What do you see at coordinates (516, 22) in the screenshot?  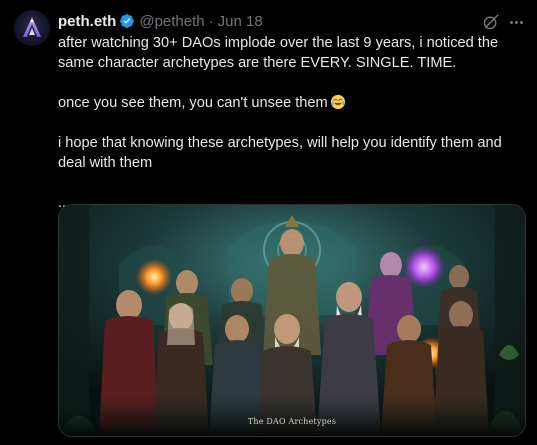 I see `more-options-icon` at bounding box center [516, 22].